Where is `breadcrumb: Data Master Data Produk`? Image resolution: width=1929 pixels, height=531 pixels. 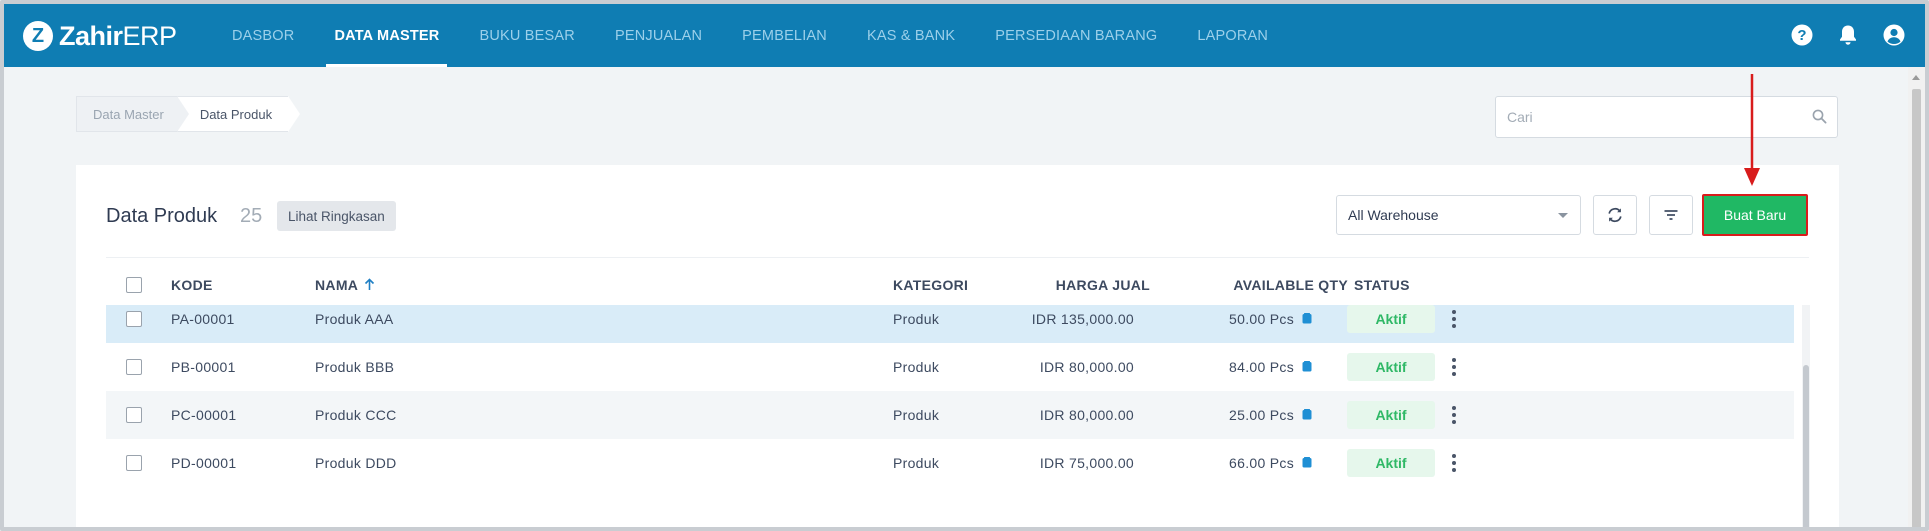
breadcrumb: Data Master Data Produk is located at coordinates (188, 114).